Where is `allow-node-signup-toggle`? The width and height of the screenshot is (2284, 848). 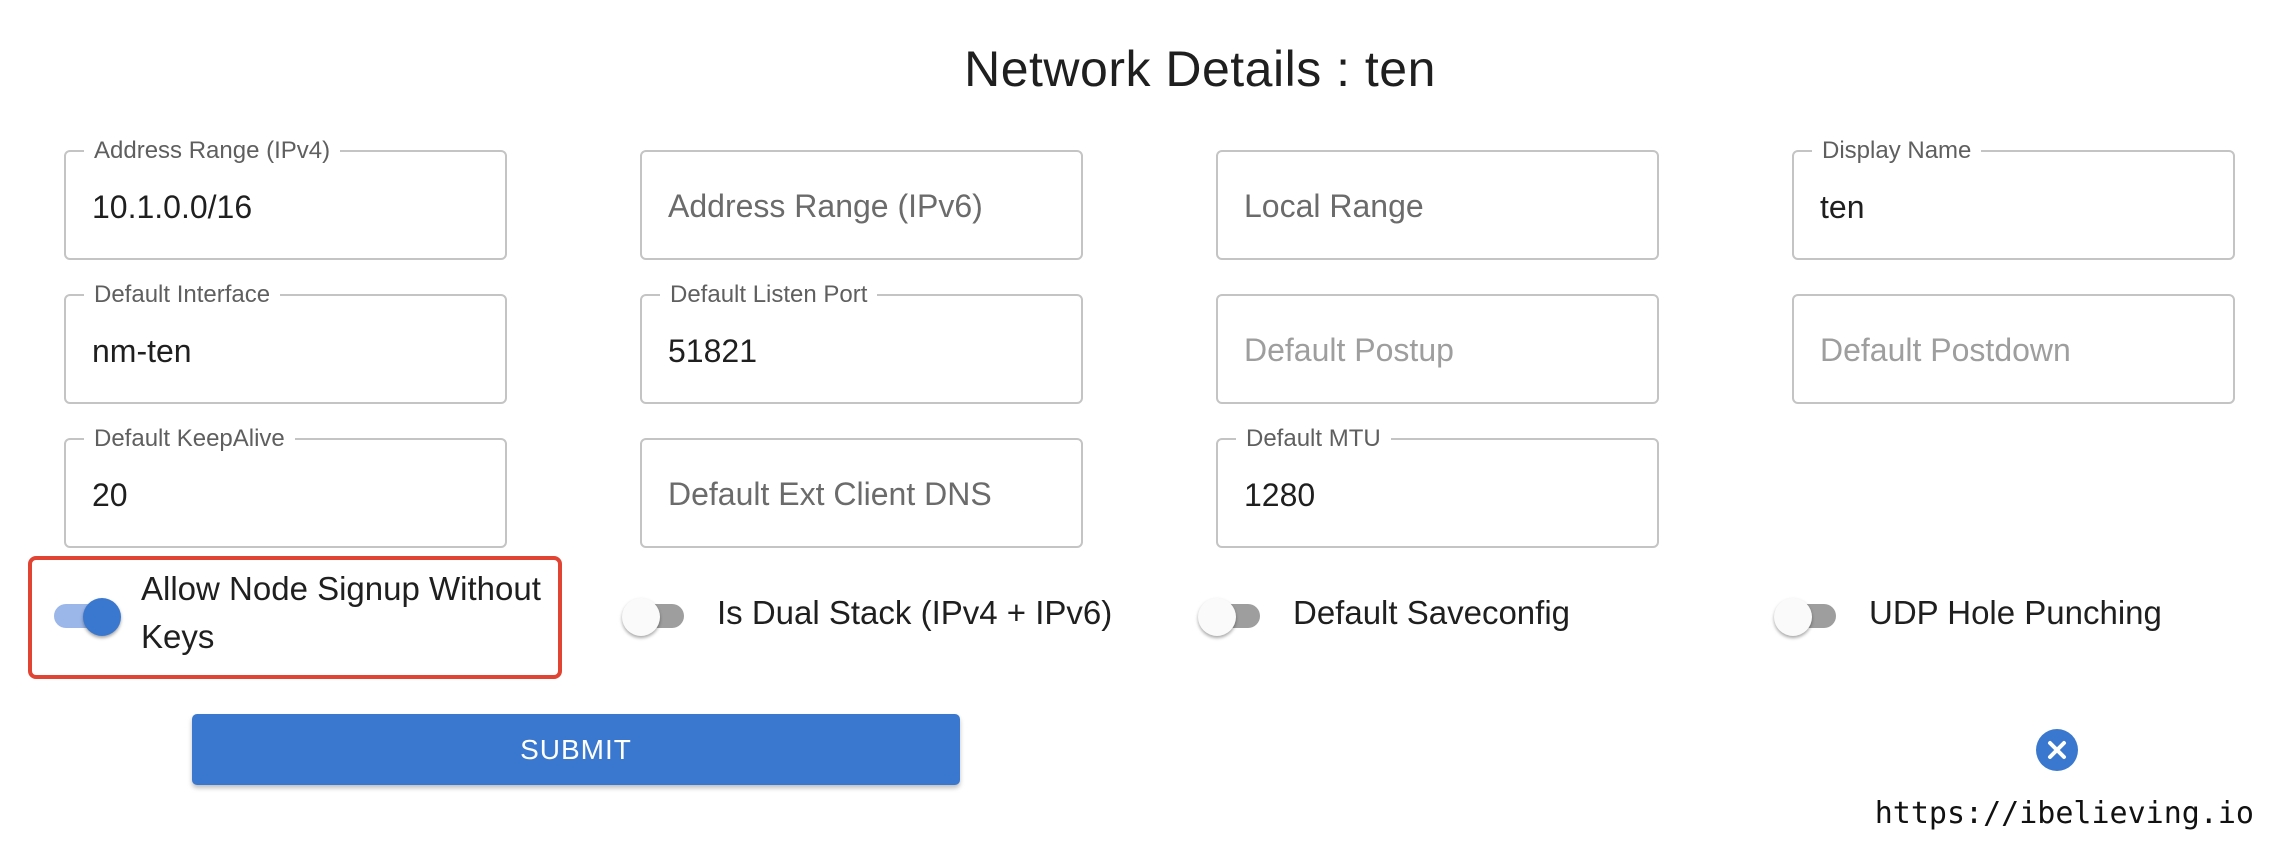
allow-node-signup-toggle is located at coordinates (85, 614).